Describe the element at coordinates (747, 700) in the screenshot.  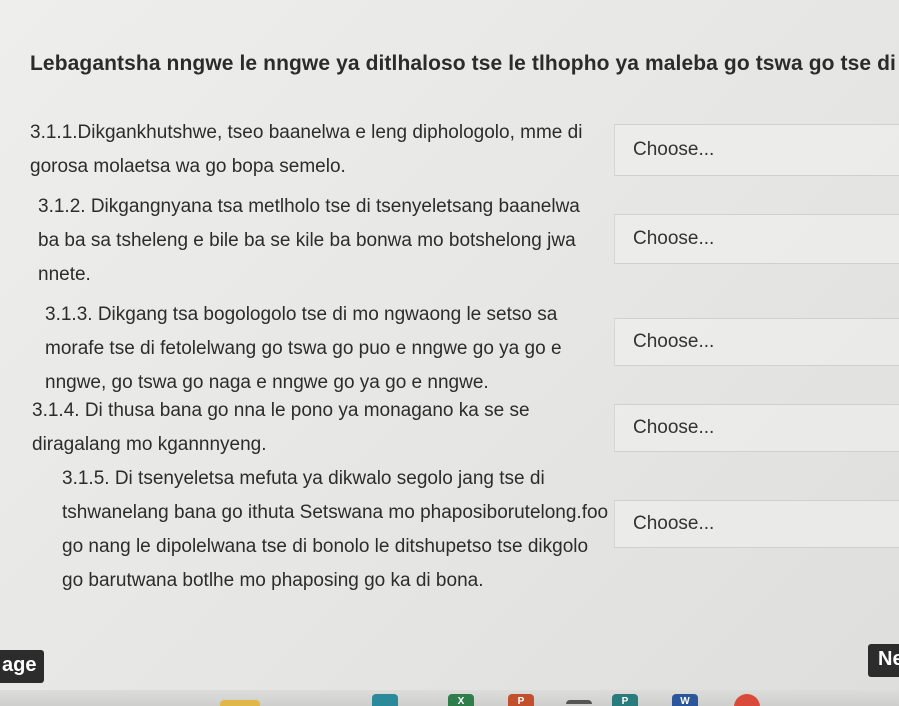
I see `chrome-icon` at that location.